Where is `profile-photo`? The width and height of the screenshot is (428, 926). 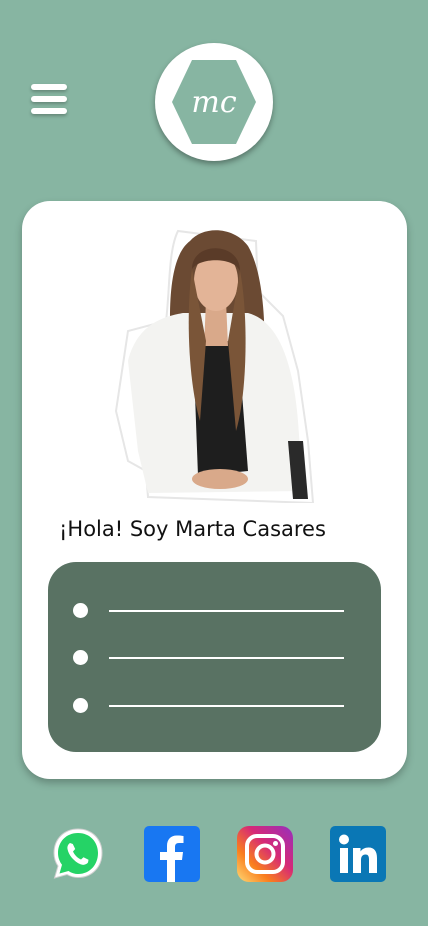
profile-photo is located at coordinates (214, 366).